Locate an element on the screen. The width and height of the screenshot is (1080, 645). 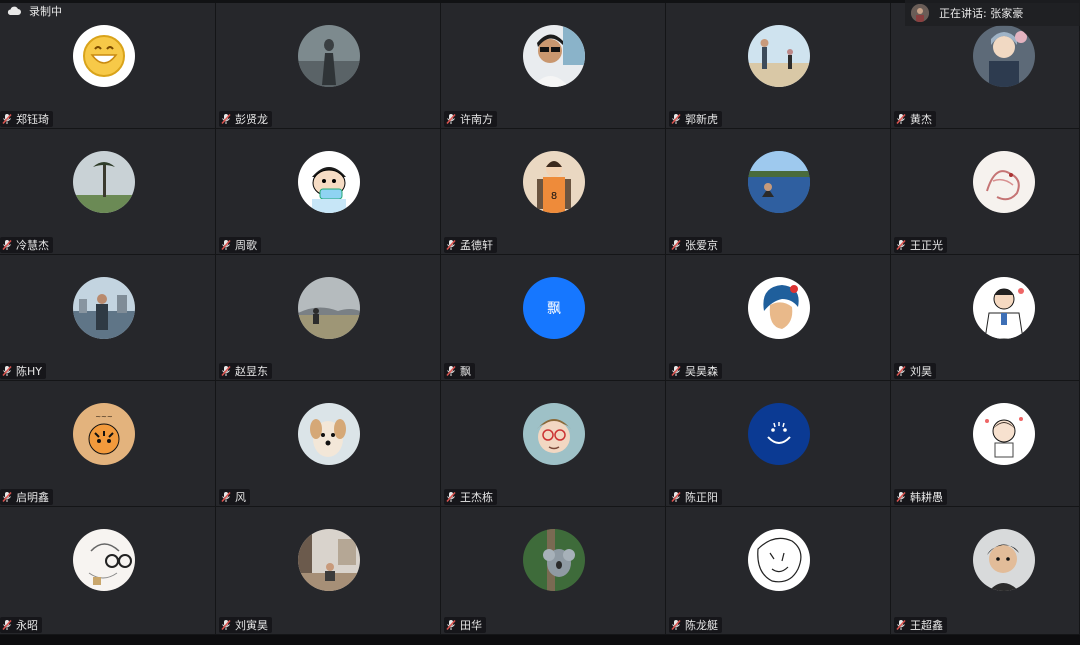
participant-name: 吴昊森 is located at coordinates (701, 371).